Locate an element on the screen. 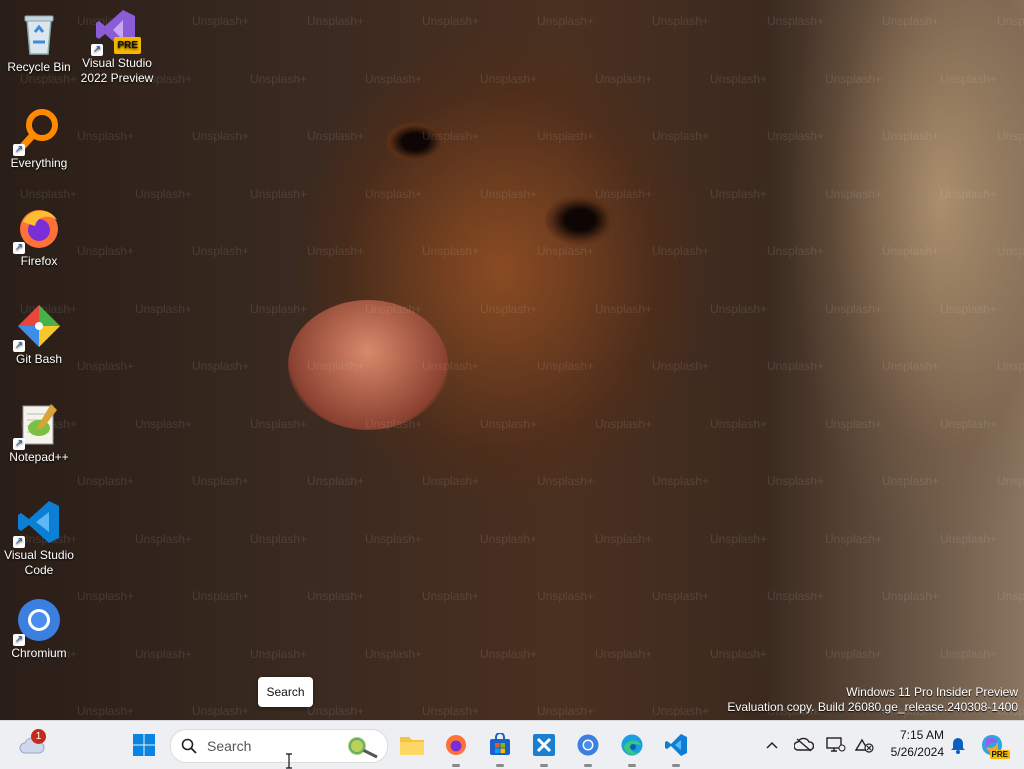  taskbar-app-xbox is located at coordinates (544, 748).